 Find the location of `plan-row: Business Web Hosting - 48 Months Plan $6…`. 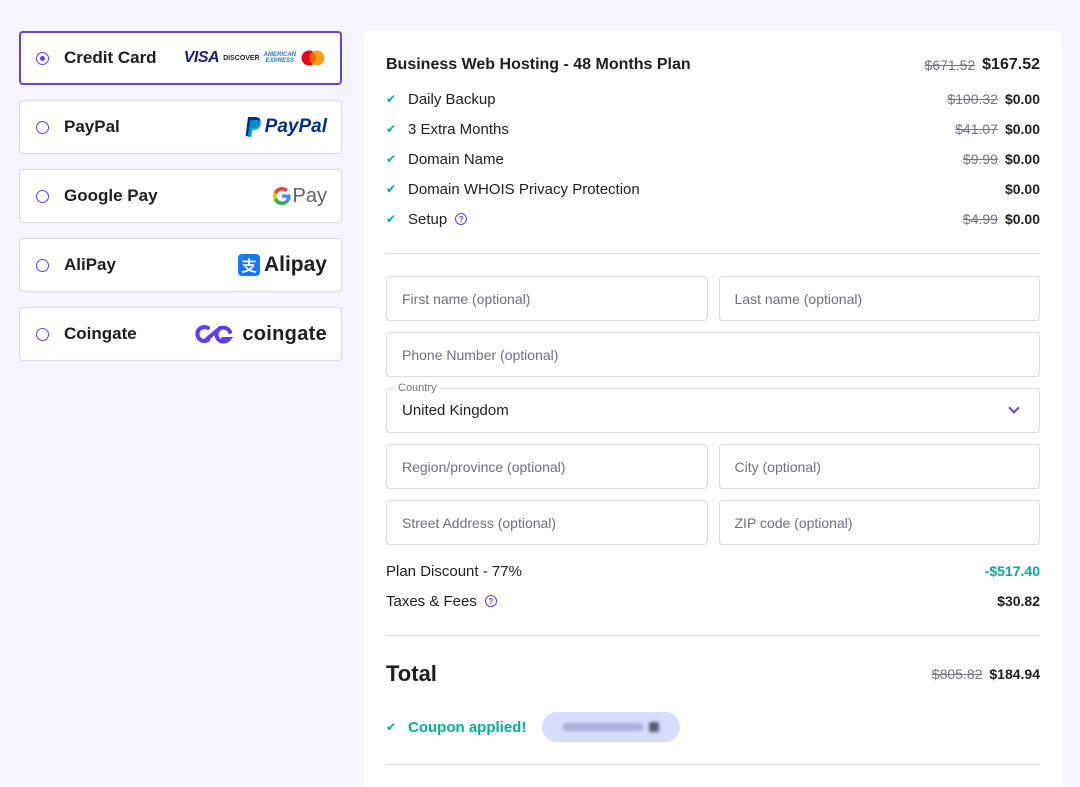

plan-row: Business Web Hosting - 48 Months Plan $6… is located at coordinates (713, 65).